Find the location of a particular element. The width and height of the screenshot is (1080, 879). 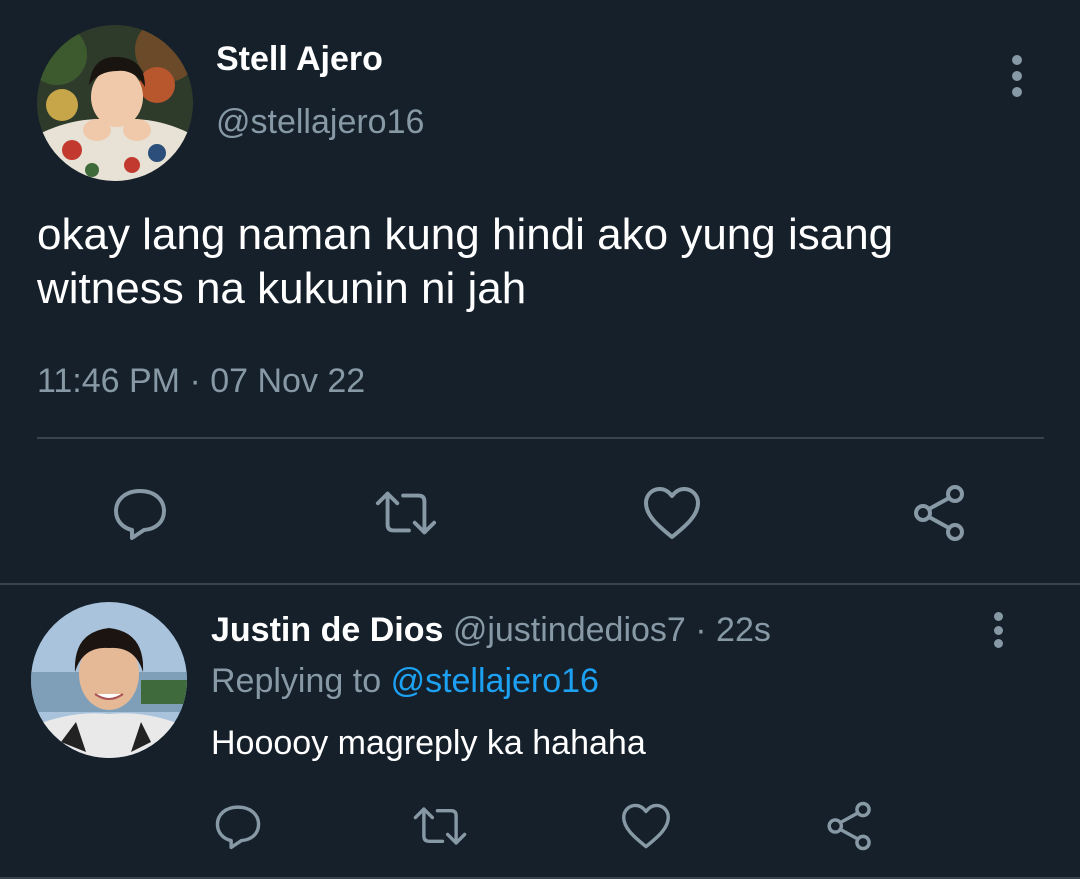

replying-to: Replying to @stellajero16 is located at coordinates (405, 681).